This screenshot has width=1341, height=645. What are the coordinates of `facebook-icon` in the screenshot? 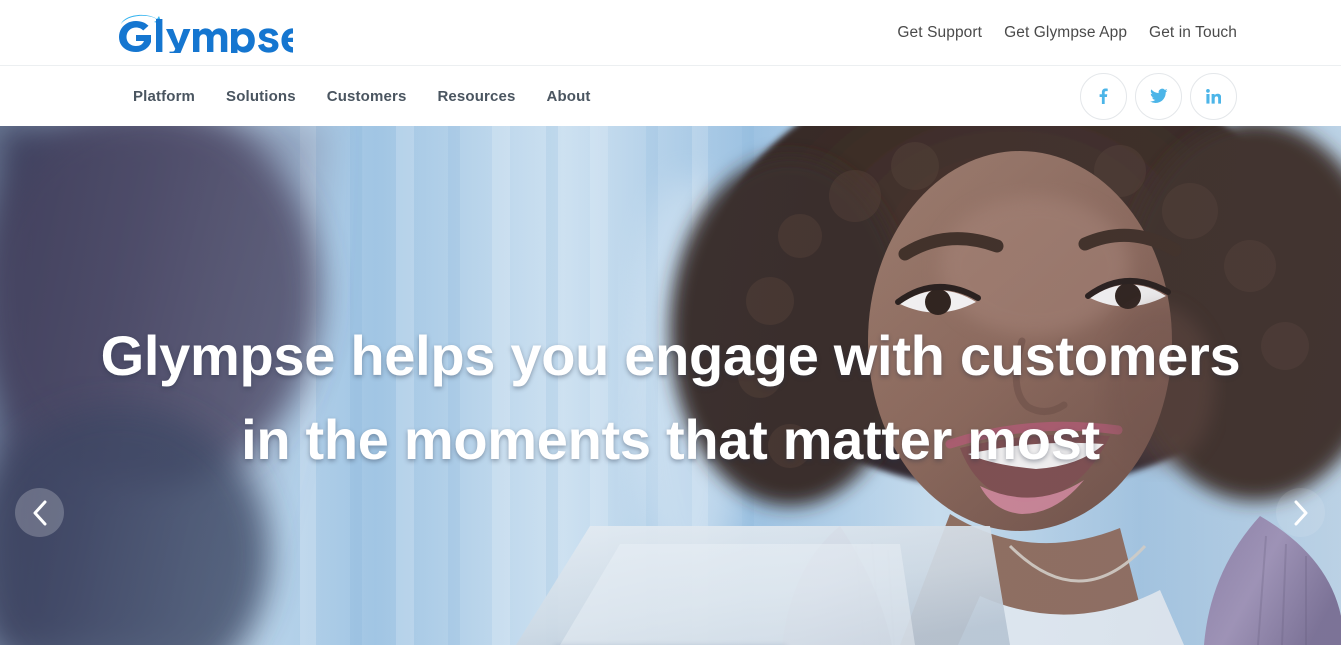 It's located at (1103, 96).